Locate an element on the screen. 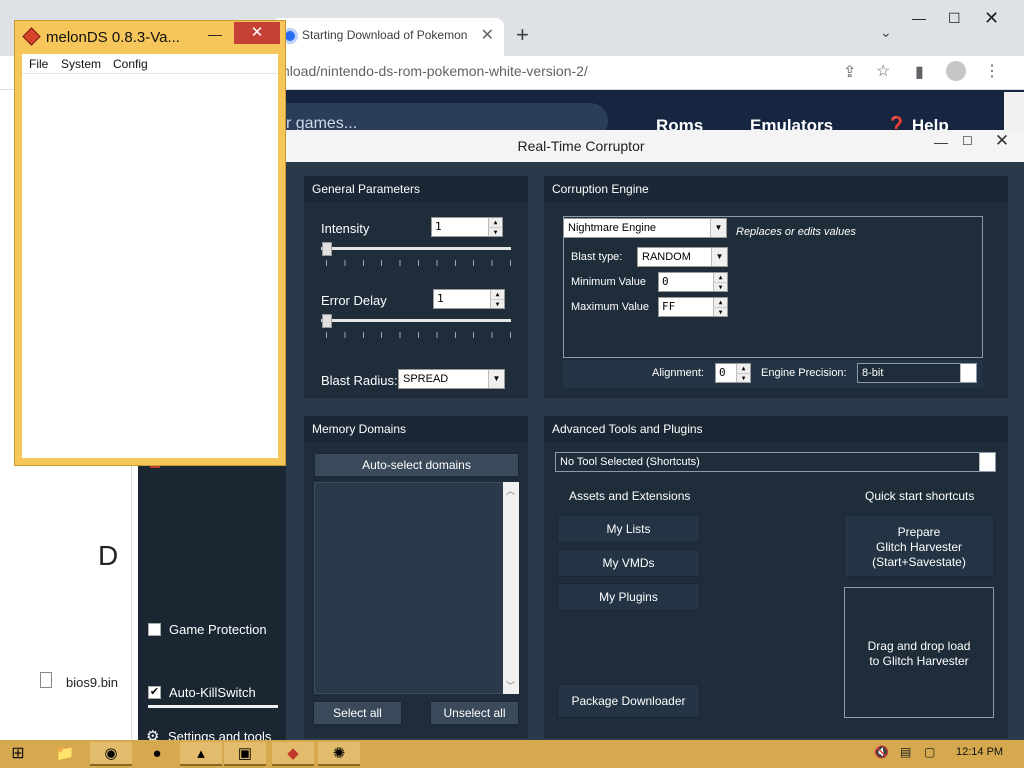 This screenshot has height=768, width=1024. game-protection-checkbox is located at coordinates (154, 629).